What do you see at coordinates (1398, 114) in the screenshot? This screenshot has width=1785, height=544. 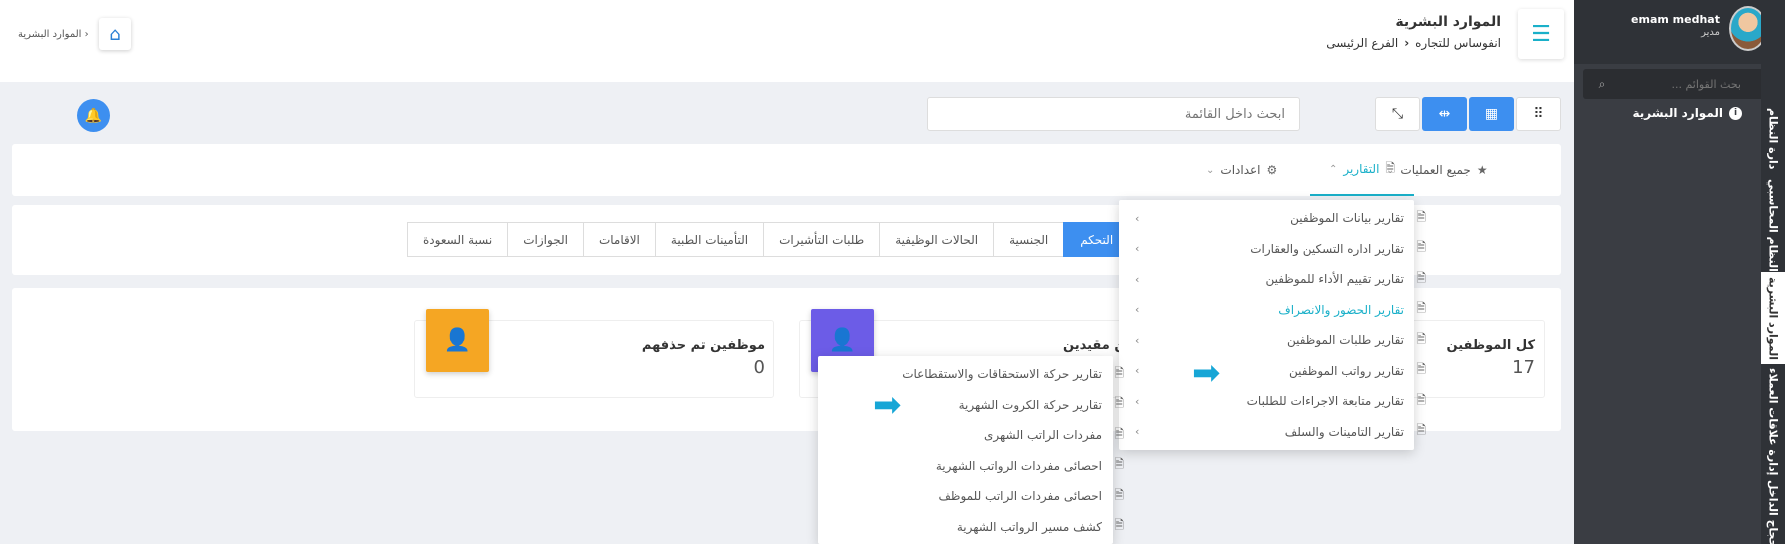 I see `collapse-icon: ⤡` at bounding box center [1398, 114].